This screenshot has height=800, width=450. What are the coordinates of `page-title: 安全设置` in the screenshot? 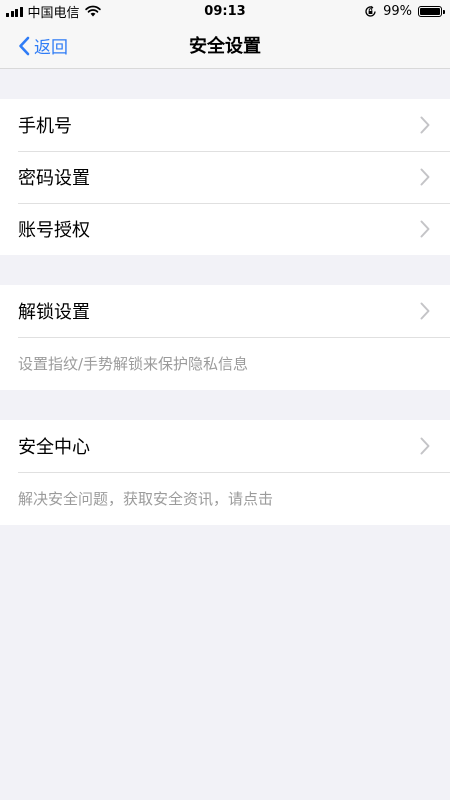 It's located at (225, 46).